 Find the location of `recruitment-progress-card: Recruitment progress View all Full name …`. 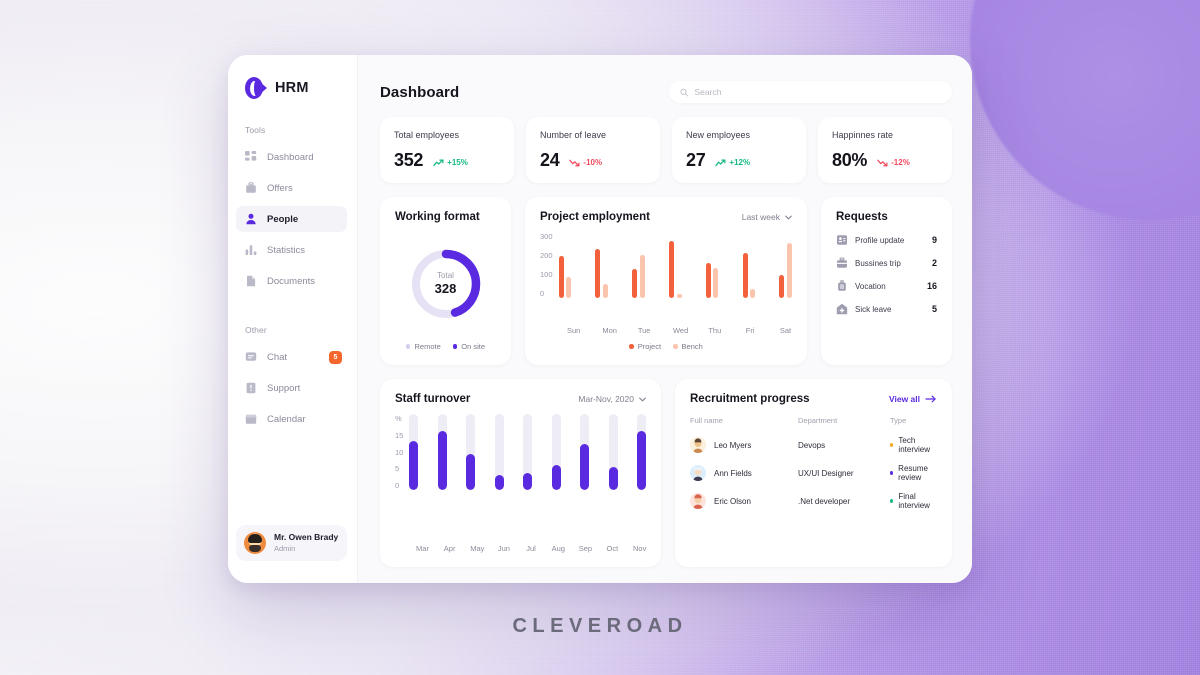

recruitment-progress-card: Recruitment progress View all Full name … is located at coordinates (813, 473).